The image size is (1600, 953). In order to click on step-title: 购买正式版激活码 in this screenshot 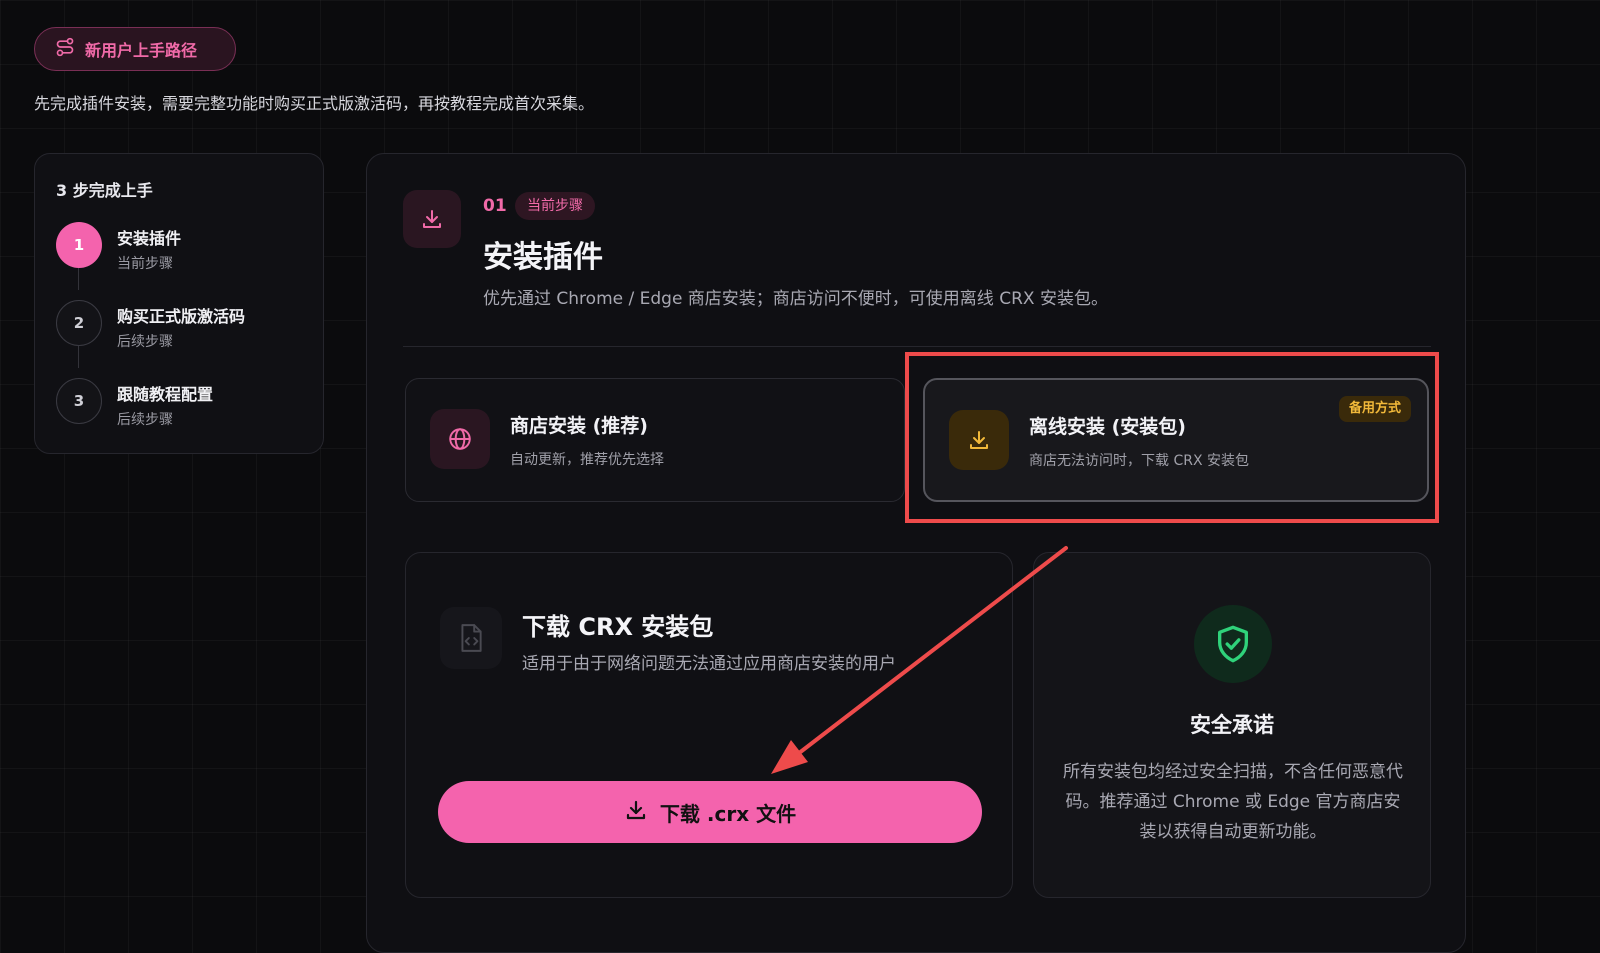, I will do `click(181, 316)`.